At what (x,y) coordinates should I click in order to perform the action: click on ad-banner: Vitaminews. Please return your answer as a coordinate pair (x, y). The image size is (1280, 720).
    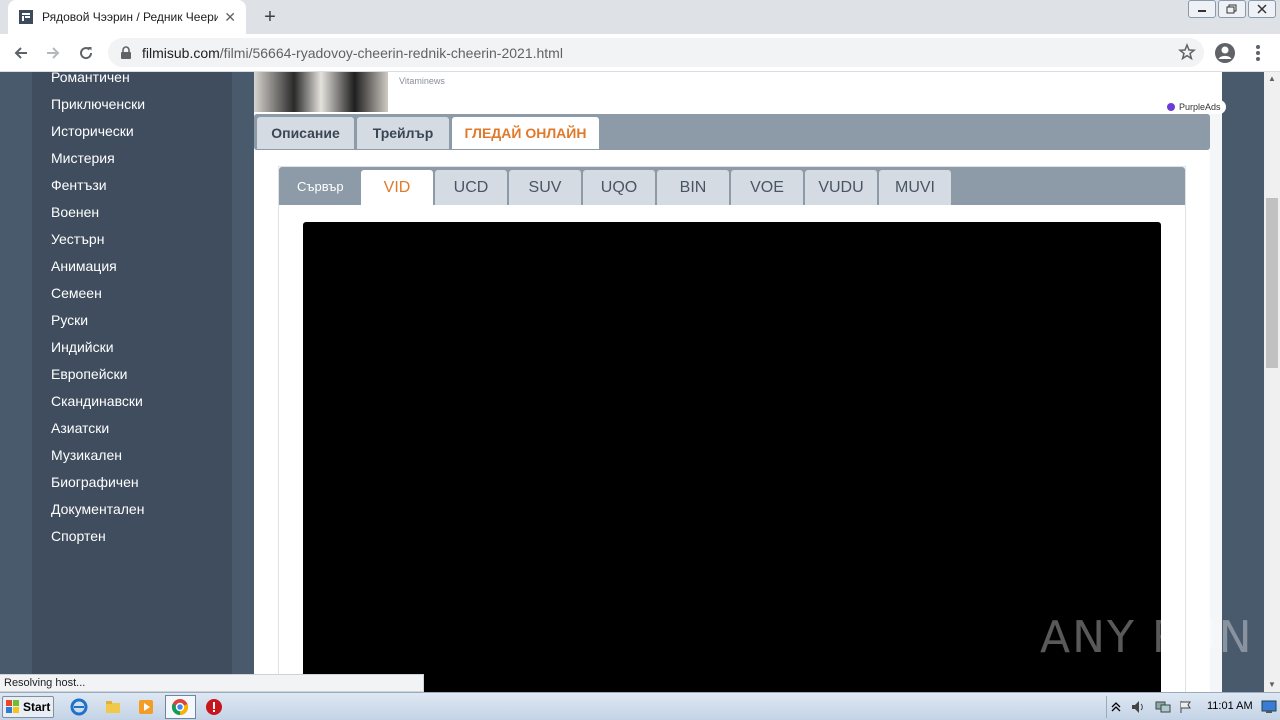
    Looking at the image, I should click on (738, 93).